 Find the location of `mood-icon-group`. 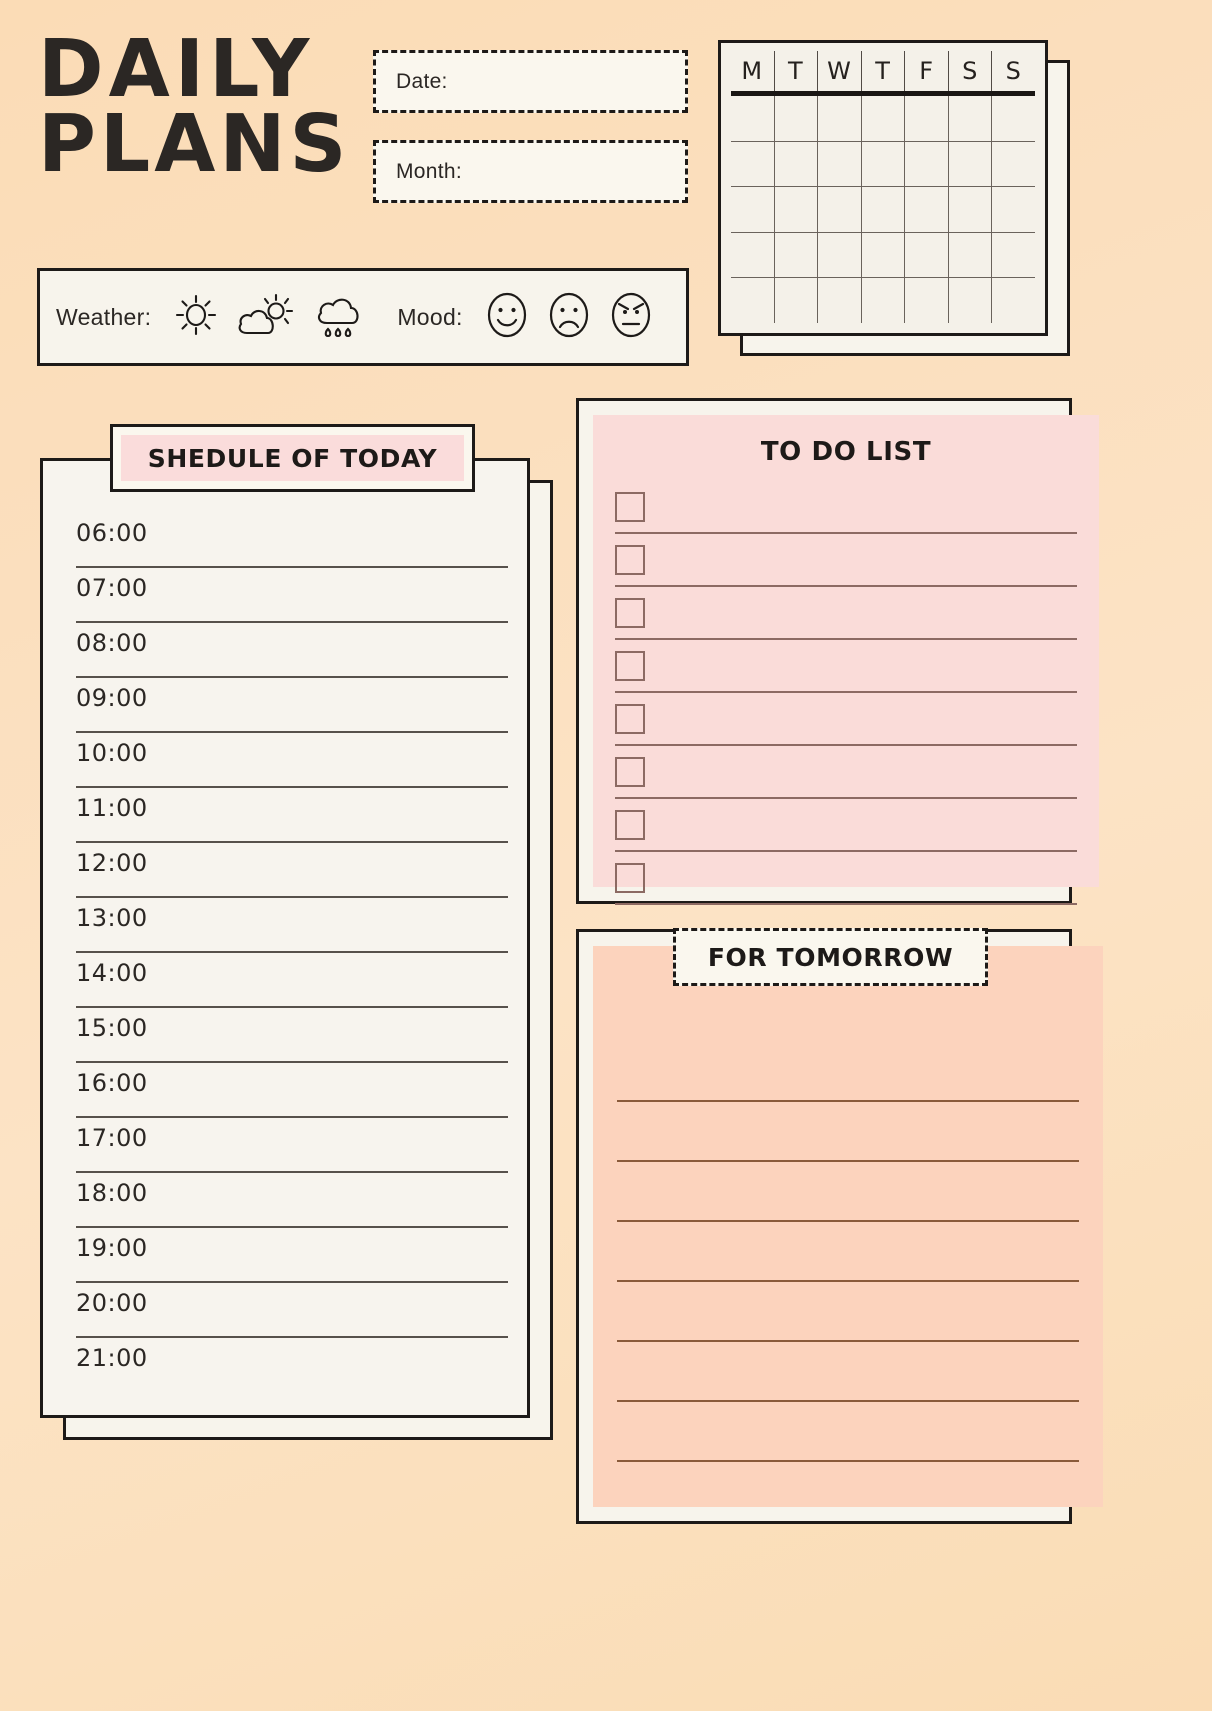

mood-icon-group is located at coordinates (569, 317).